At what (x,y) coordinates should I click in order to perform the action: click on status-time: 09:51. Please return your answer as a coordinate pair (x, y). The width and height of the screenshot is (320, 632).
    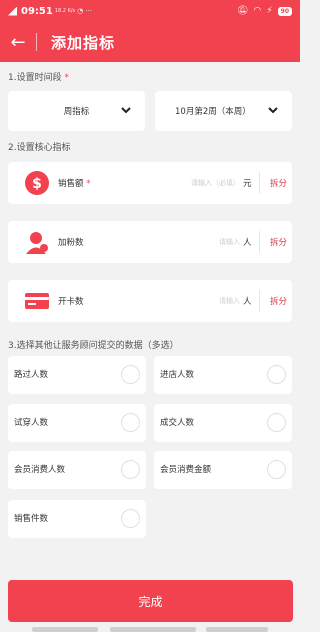
    Looking at the image, I should click on (37, 11).